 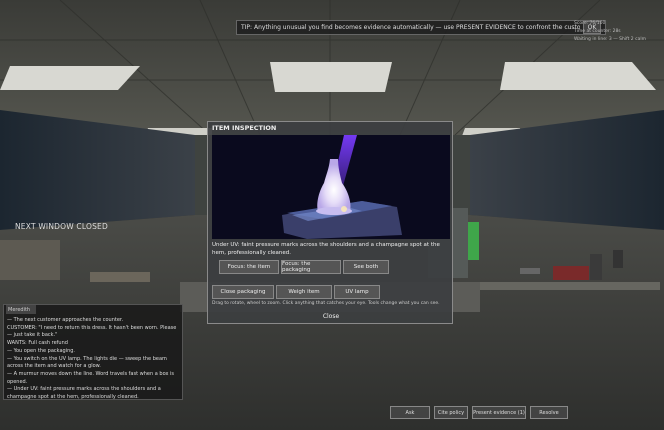 What do you see at coordinates (61, 226) in the screenshot?
I see `next-window-status: NEXT WINDOW CLOSED` at bounding box center [61, 226].